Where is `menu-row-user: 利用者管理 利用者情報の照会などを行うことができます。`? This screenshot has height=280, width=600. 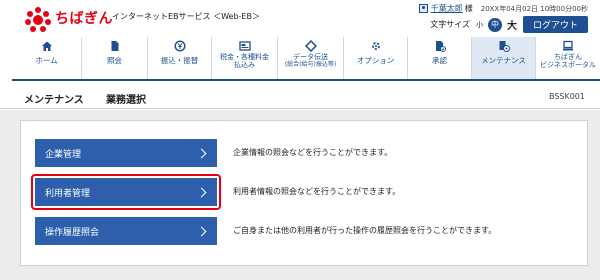
menu-row-user: 利用者管理 利用者情報の照会などを行うことができます。 is located at coordinates (303, 192).